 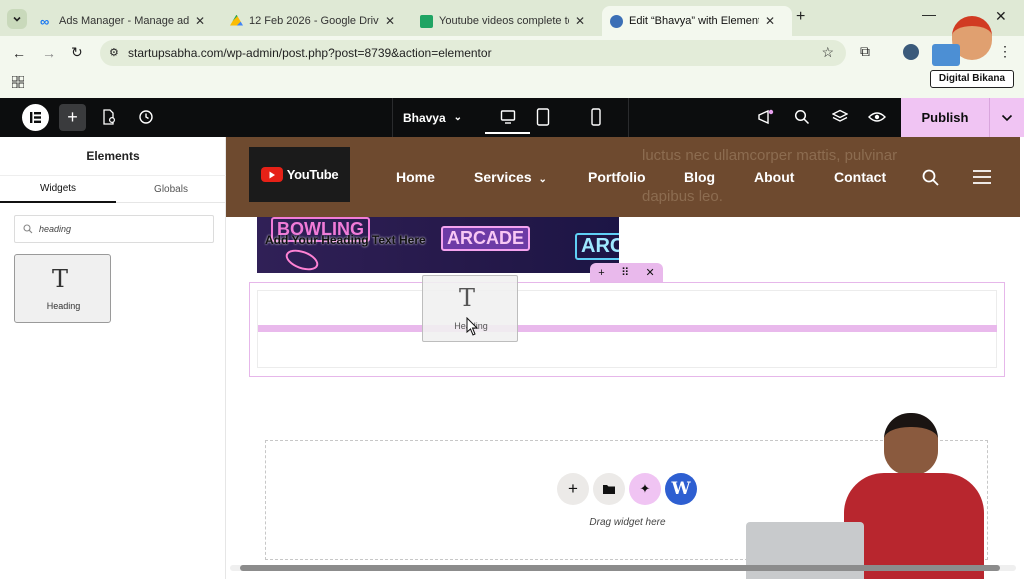 What do you see at coordinates (415, 177) in the screenshot?
I see `nav-home: Home` at bounding box center [415, 177].